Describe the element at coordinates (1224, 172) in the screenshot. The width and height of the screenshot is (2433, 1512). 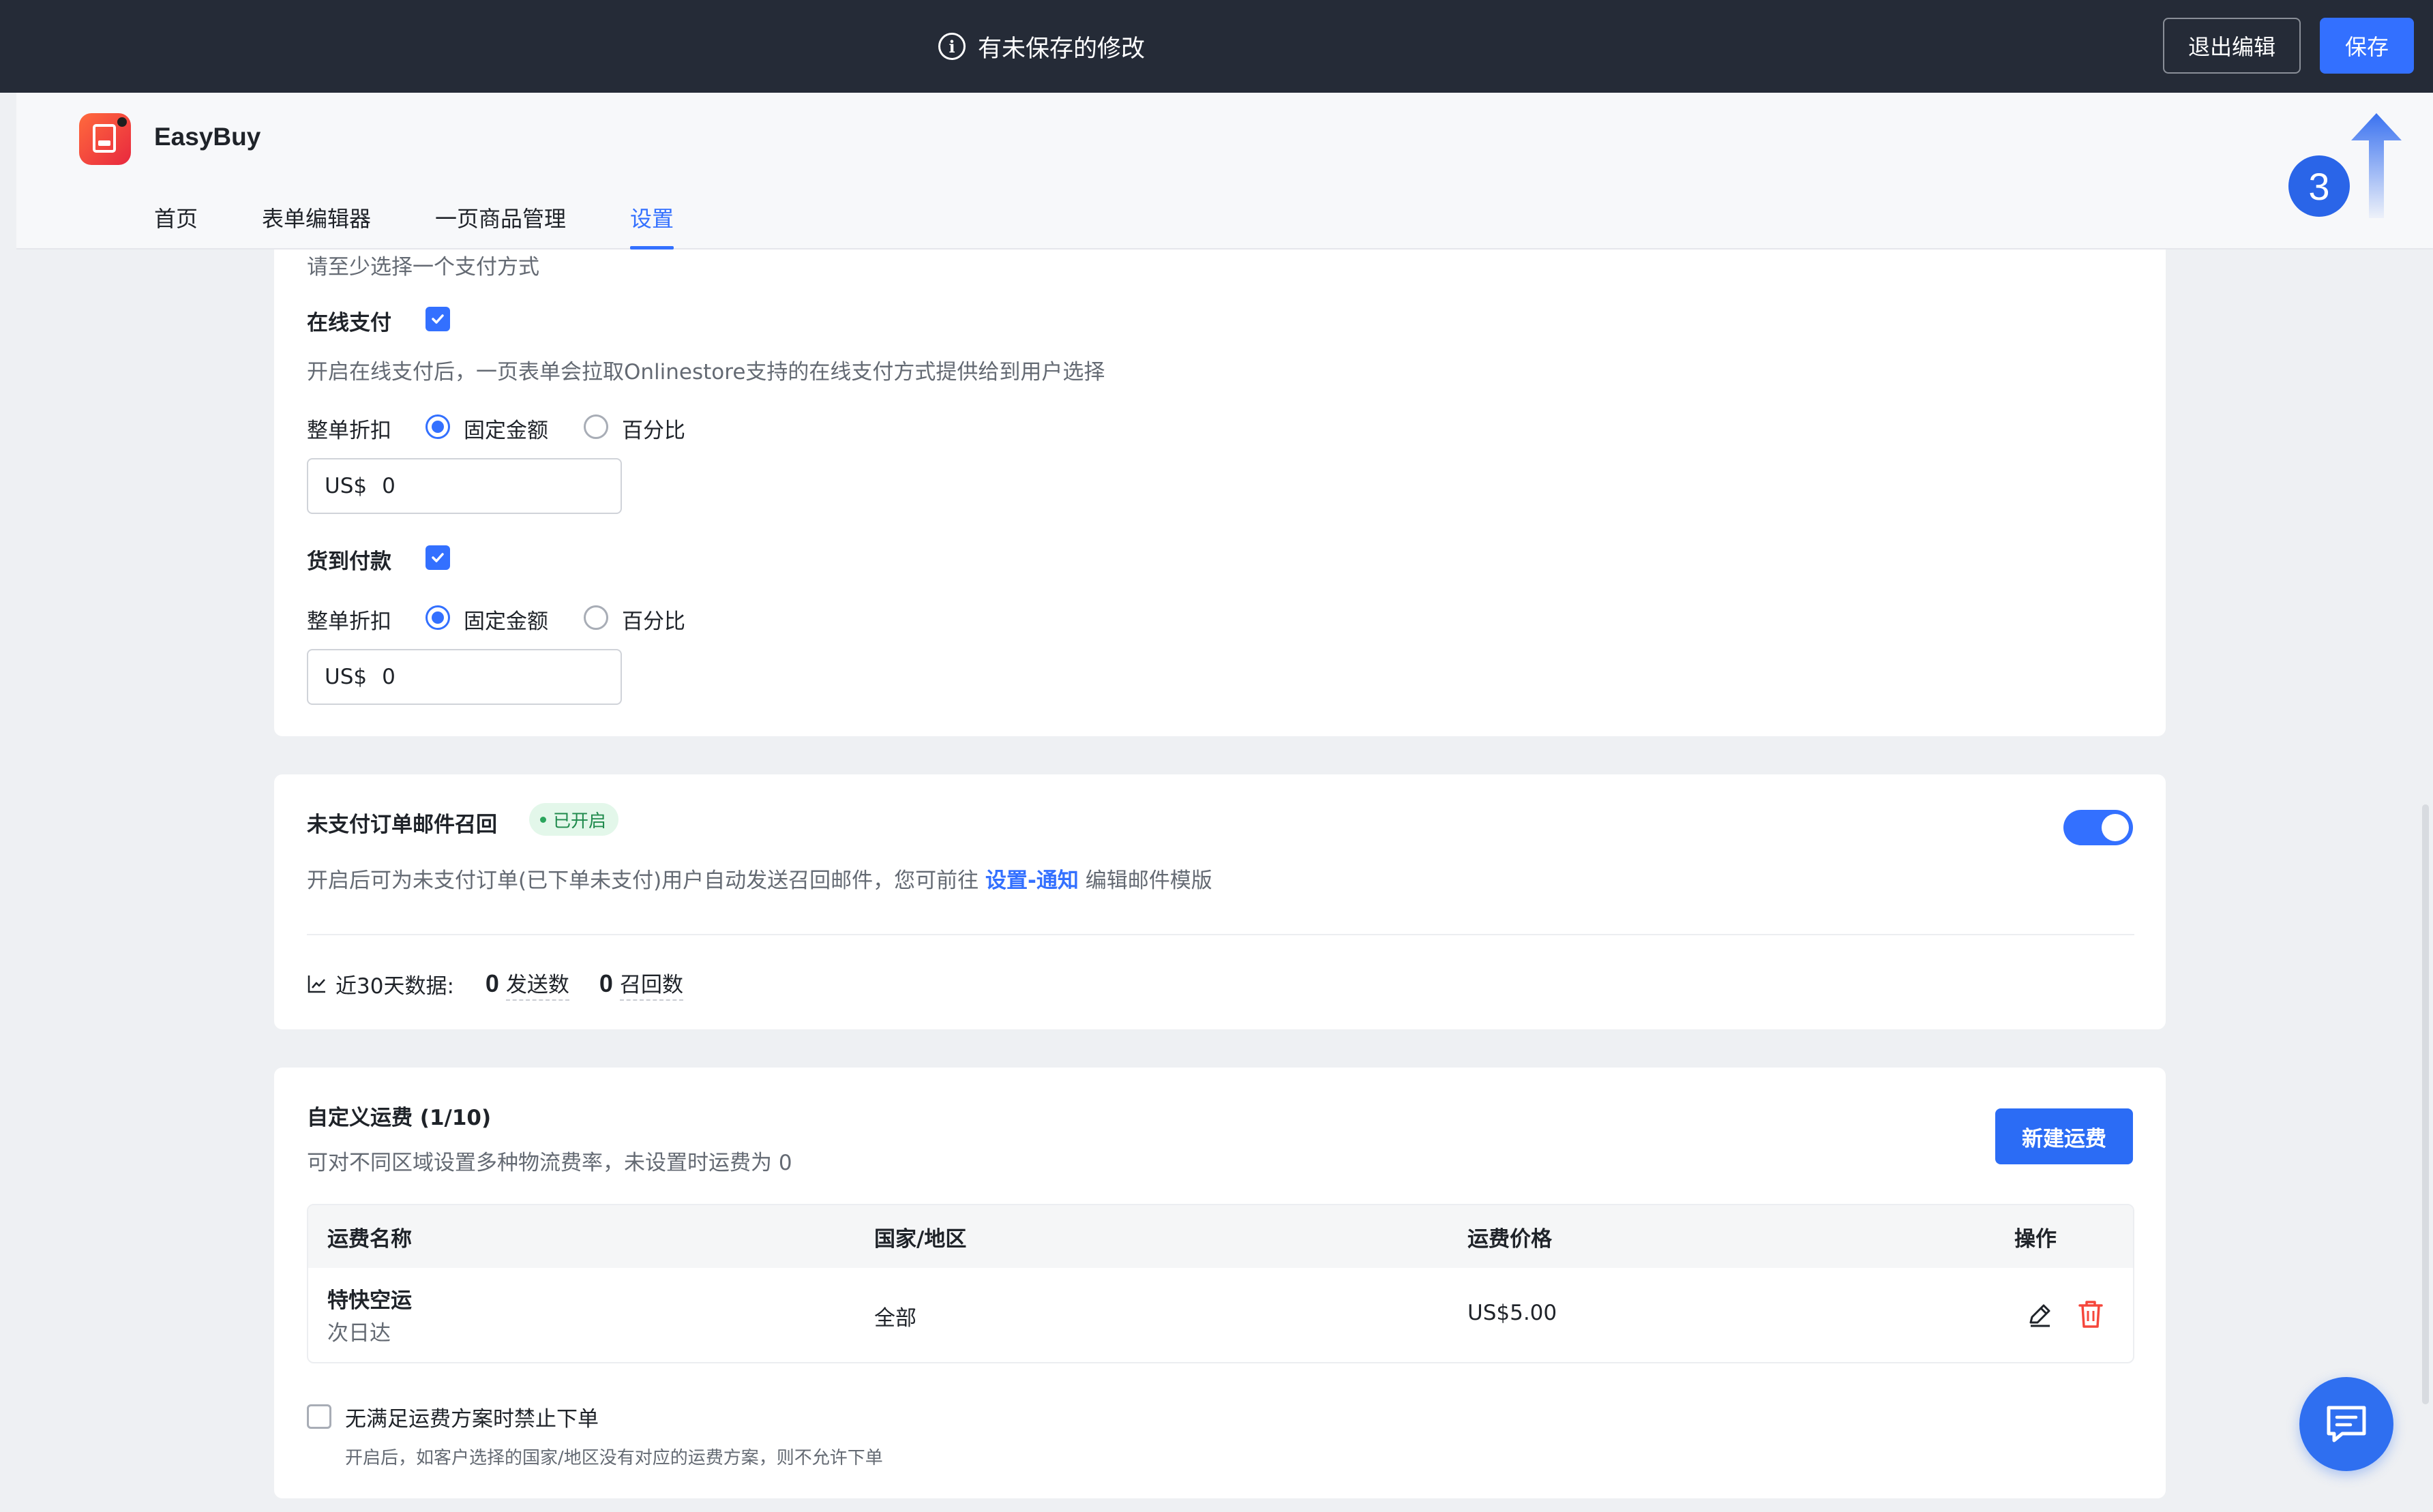
I see `app-header: EasyBuy 首页 表单编辑器 一页商品管理 设置` at that location.